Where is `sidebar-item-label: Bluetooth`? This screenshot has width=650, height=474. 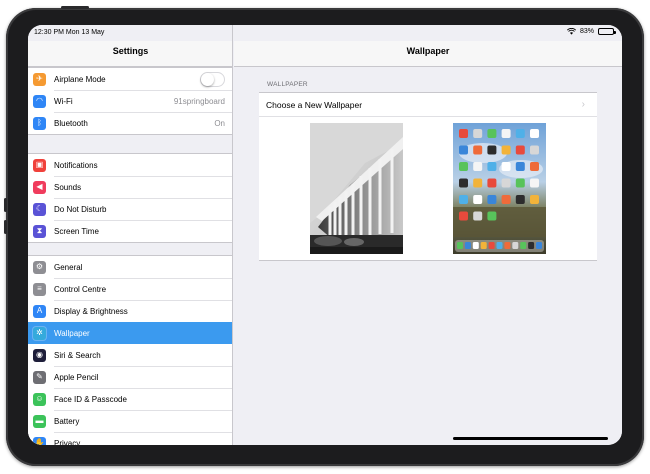 sidebar-item-label: Bluetooth is located at coordinates (71, 123).